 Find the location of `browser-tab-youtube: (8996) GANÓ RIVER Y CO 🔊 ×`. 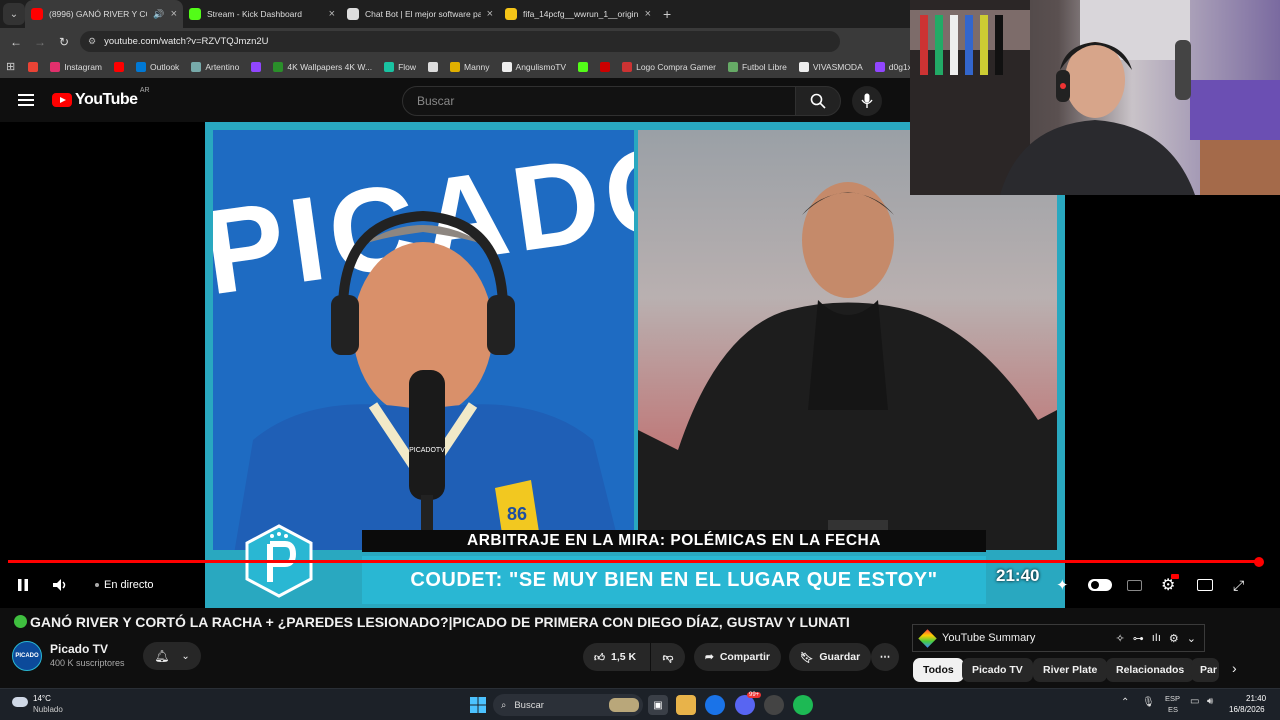

browser-tab-youtube: (8996) GANÓ RIVER Y CO 🔊 × is located at coordinates (104, 14).